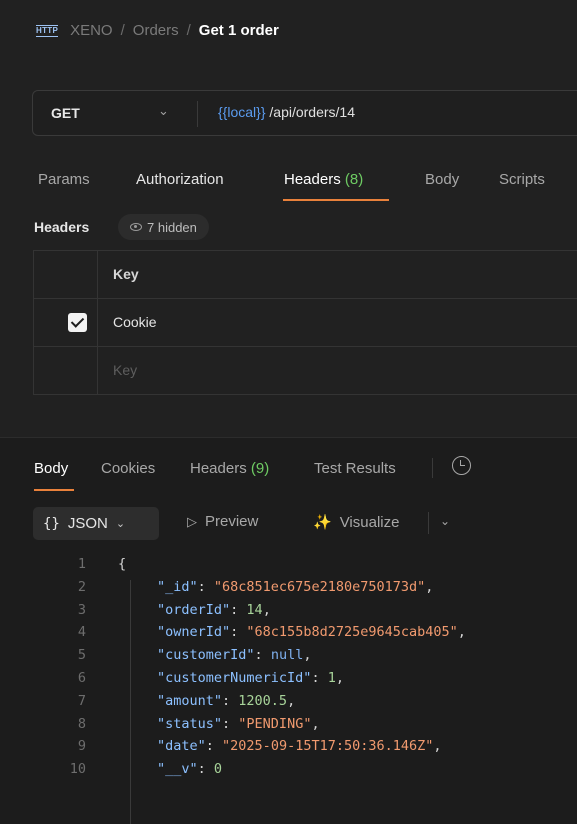  I want to click on json-value: 1, so click(331, 678).